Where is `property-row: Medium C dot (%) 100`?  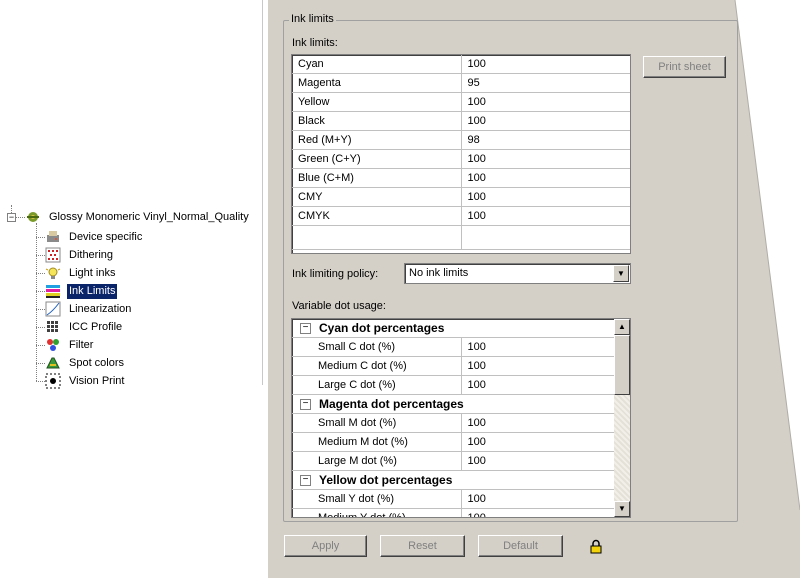
property-row: Medium C dot (%) 100 is located at coordinates (453, 366).